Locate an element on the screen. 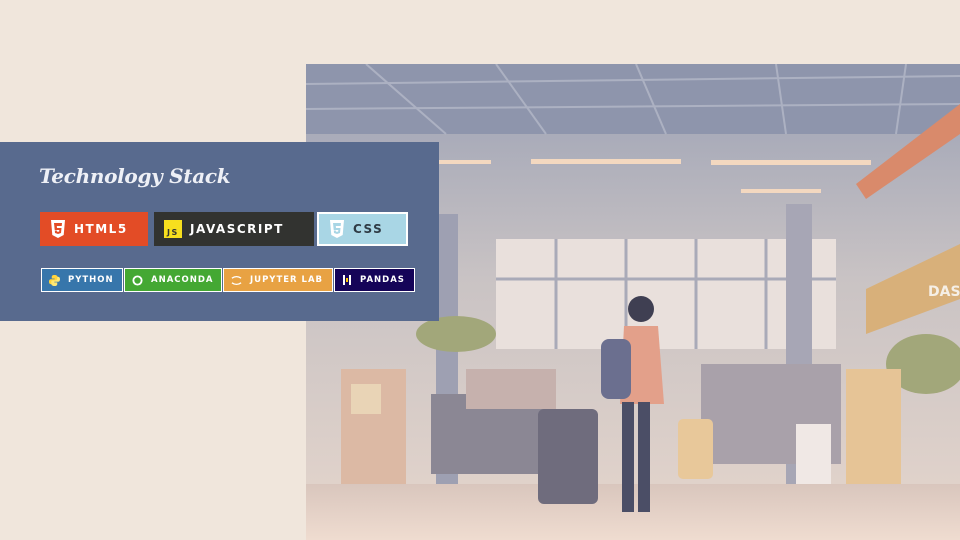 Image resolution: width=960 pixels, height=540 pixels. javascript-badge: JS JAVASCRIPT is located at coordinates (234, 229).